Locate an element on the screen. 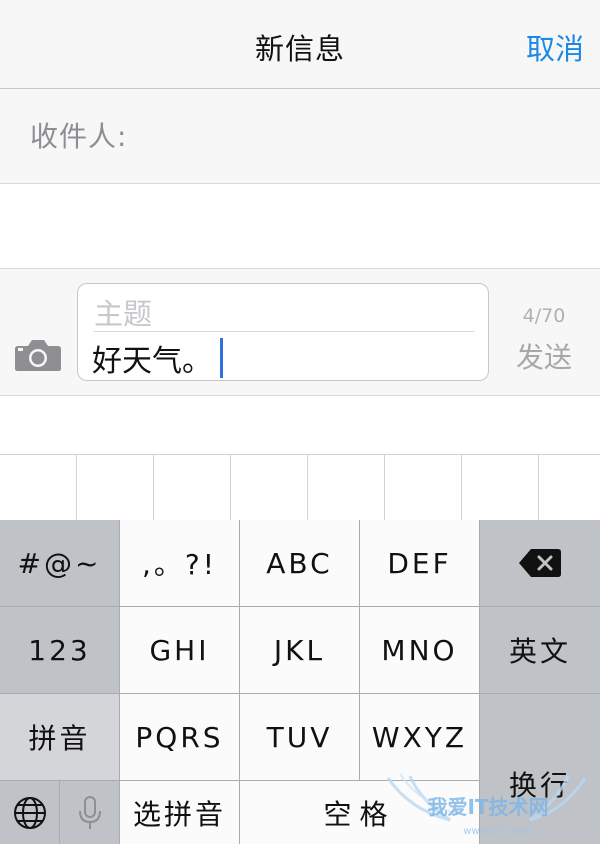  key-label: 换行 is located at coordinates (539, 785).